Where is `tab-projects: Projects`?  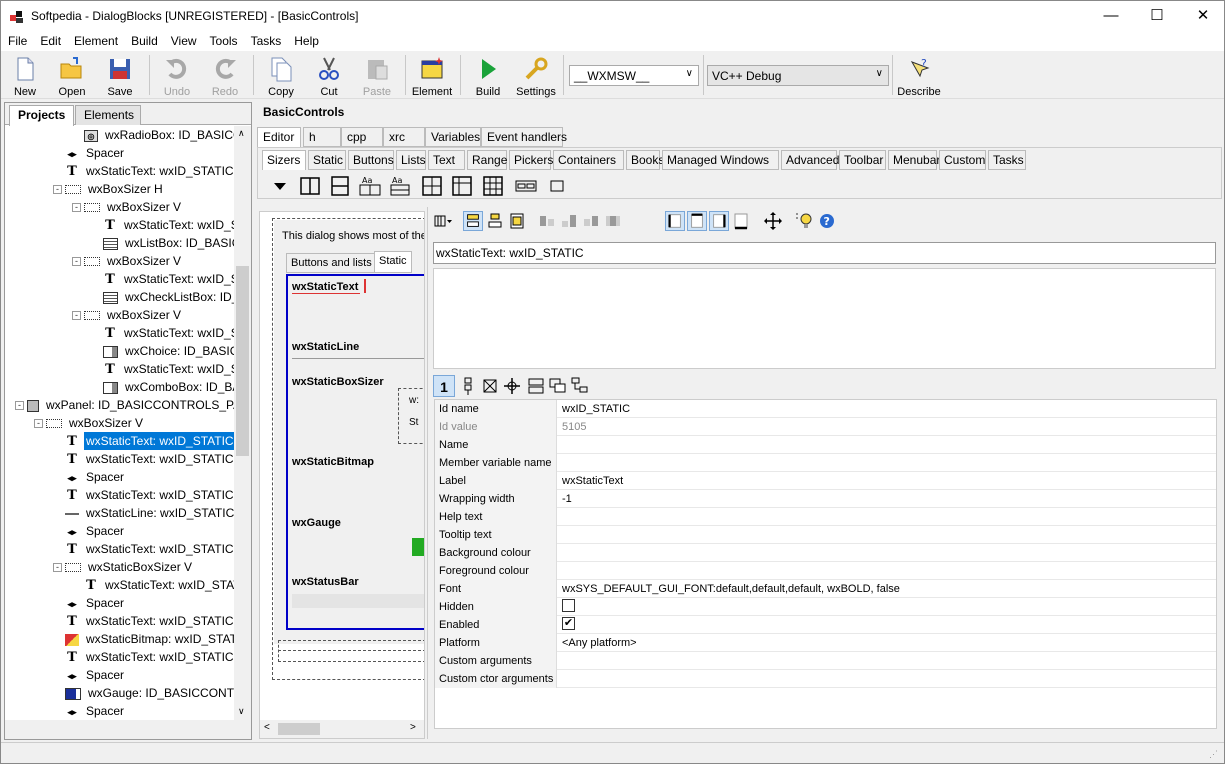
tab-projects: Projects is located at coordinates (42, 115).